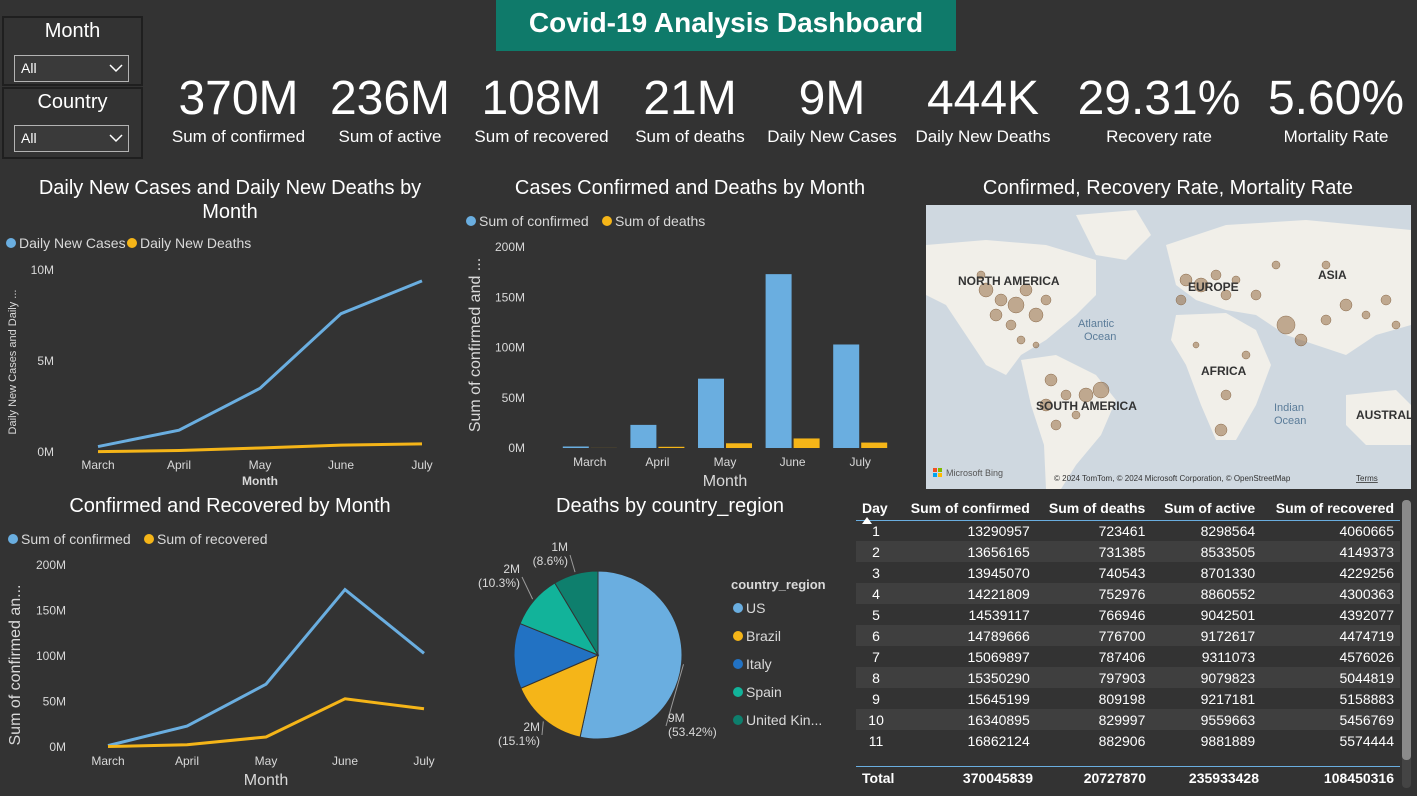 The width and height of the screenshot is (1417, 796). What do you see at coordinates (1336, 98) in the screenshot?
I see `kpi-value: 5.60%` at bounding box center [1336, 98].